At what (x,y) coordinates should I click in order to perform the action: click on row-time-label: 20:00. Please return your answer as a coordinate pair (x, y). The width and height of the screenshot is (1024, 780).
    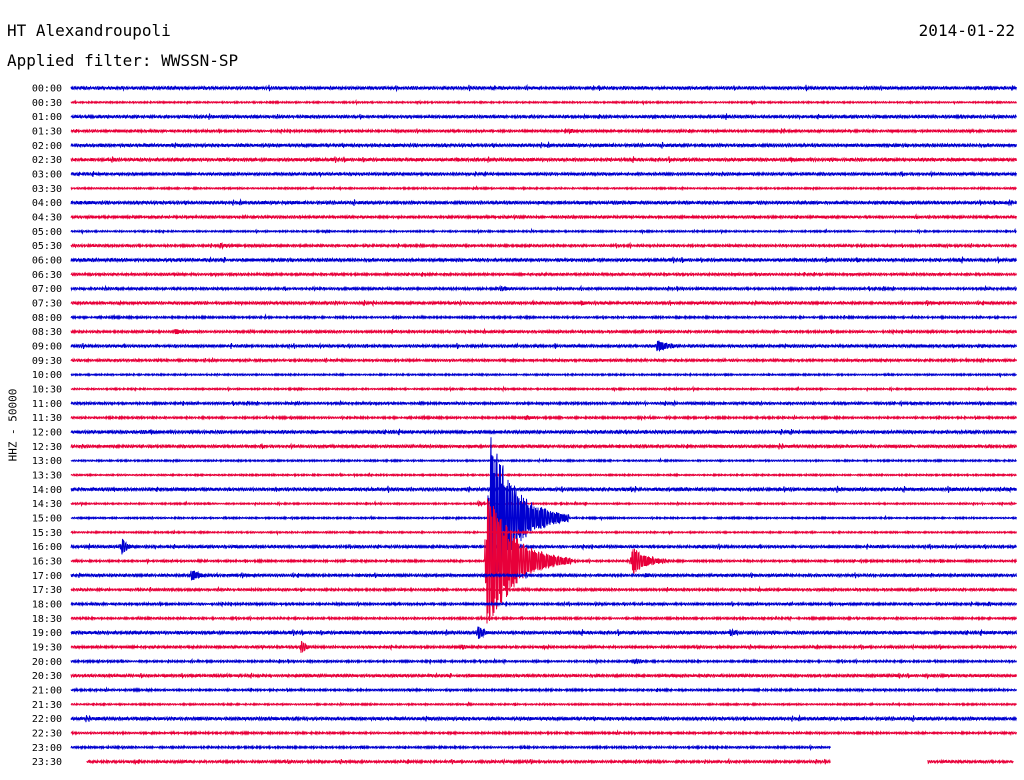
    Looking at the image, I should click on (47, 662).